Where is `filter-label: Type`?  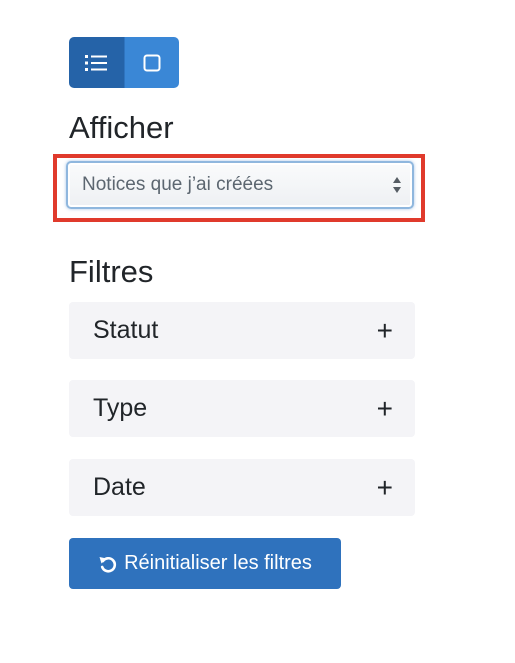
filter-label: Type is located at coordinates (120, 408).